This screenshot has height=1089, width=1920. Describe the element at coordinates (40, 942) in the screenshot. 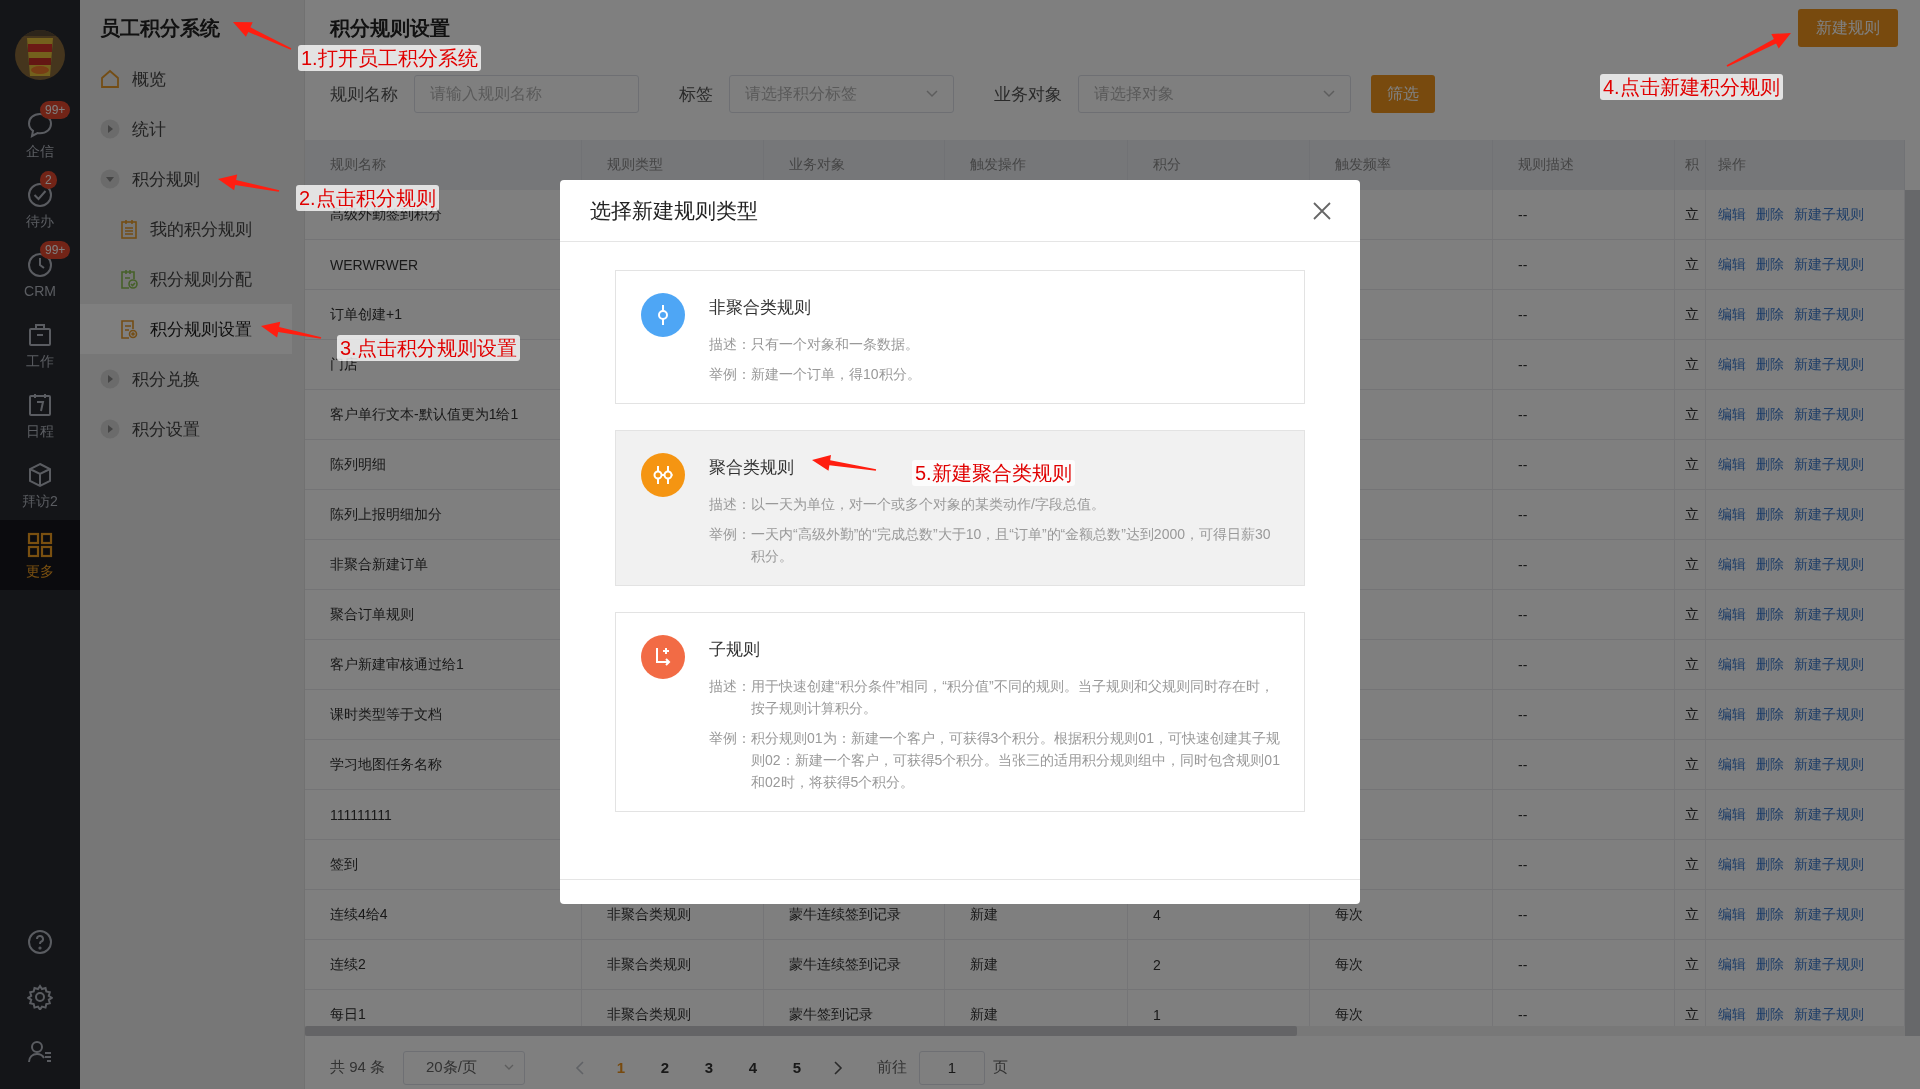

I see `help-icon` at that location.